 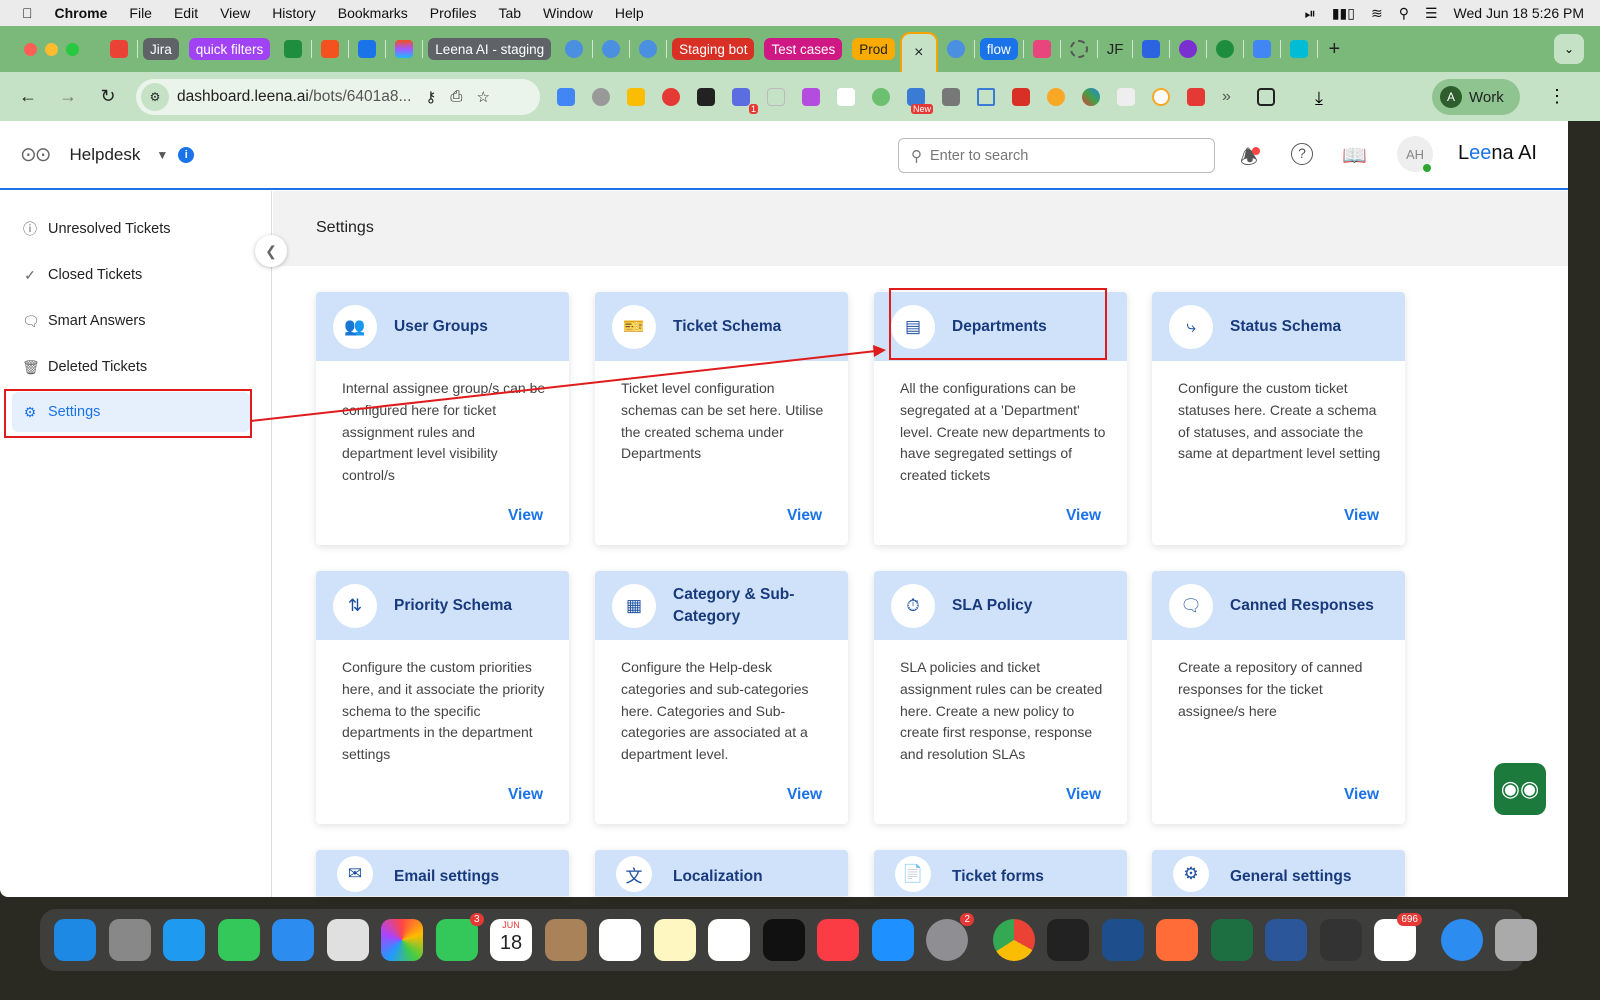 What do you see at coordinates (629, 13) in the screenshot?
I see `menu-help: Help` at bounding box center [629, 13].